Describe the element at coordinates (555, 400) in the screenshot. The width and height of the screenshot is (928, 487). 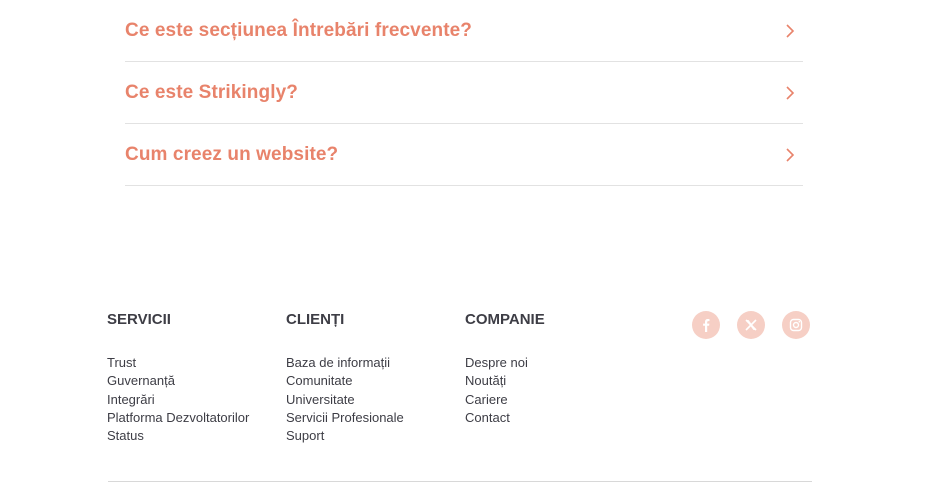
I see `footer-link: Cariere` at that location.